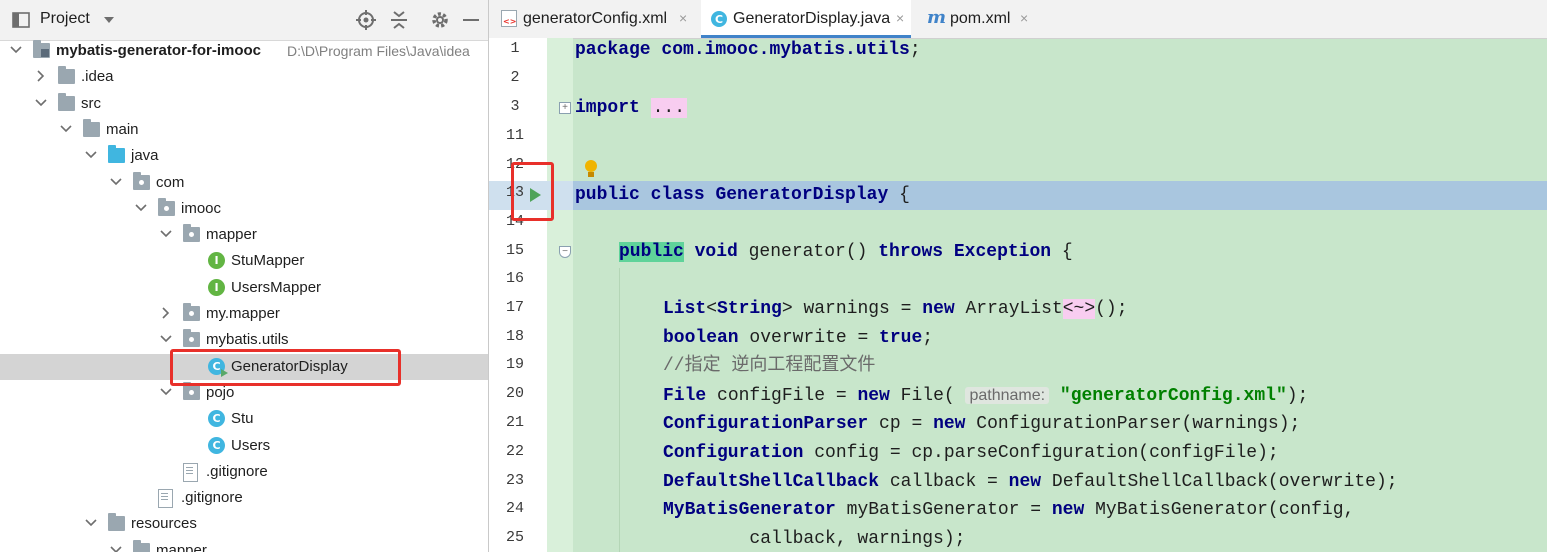 The width and height of the screenshot is (1547, 552). Describe the element at coordinates (109, 20) in the screenshot. I see `dropdown-icon` at that location.